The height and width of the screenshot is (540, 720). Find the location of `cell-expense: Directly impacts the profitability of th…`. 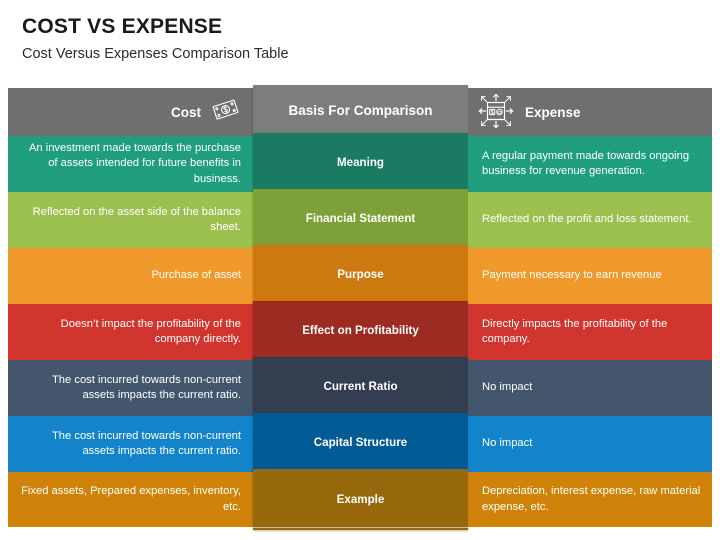

cell-expense: Directly impacts the profitability of th… is located at coordinates (590, 332).